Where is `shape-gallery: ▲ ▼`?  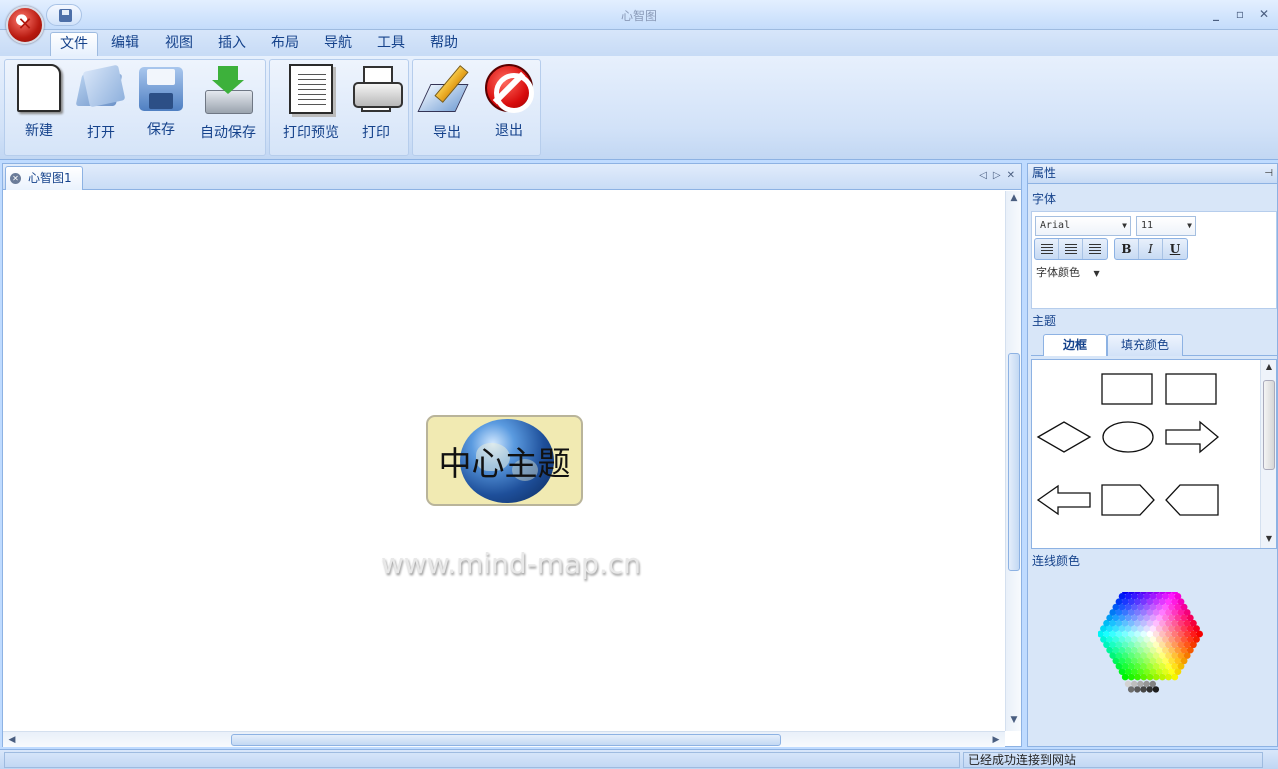
shape-gallery: ▲ ▼ is located at coordinates (1154, 454).